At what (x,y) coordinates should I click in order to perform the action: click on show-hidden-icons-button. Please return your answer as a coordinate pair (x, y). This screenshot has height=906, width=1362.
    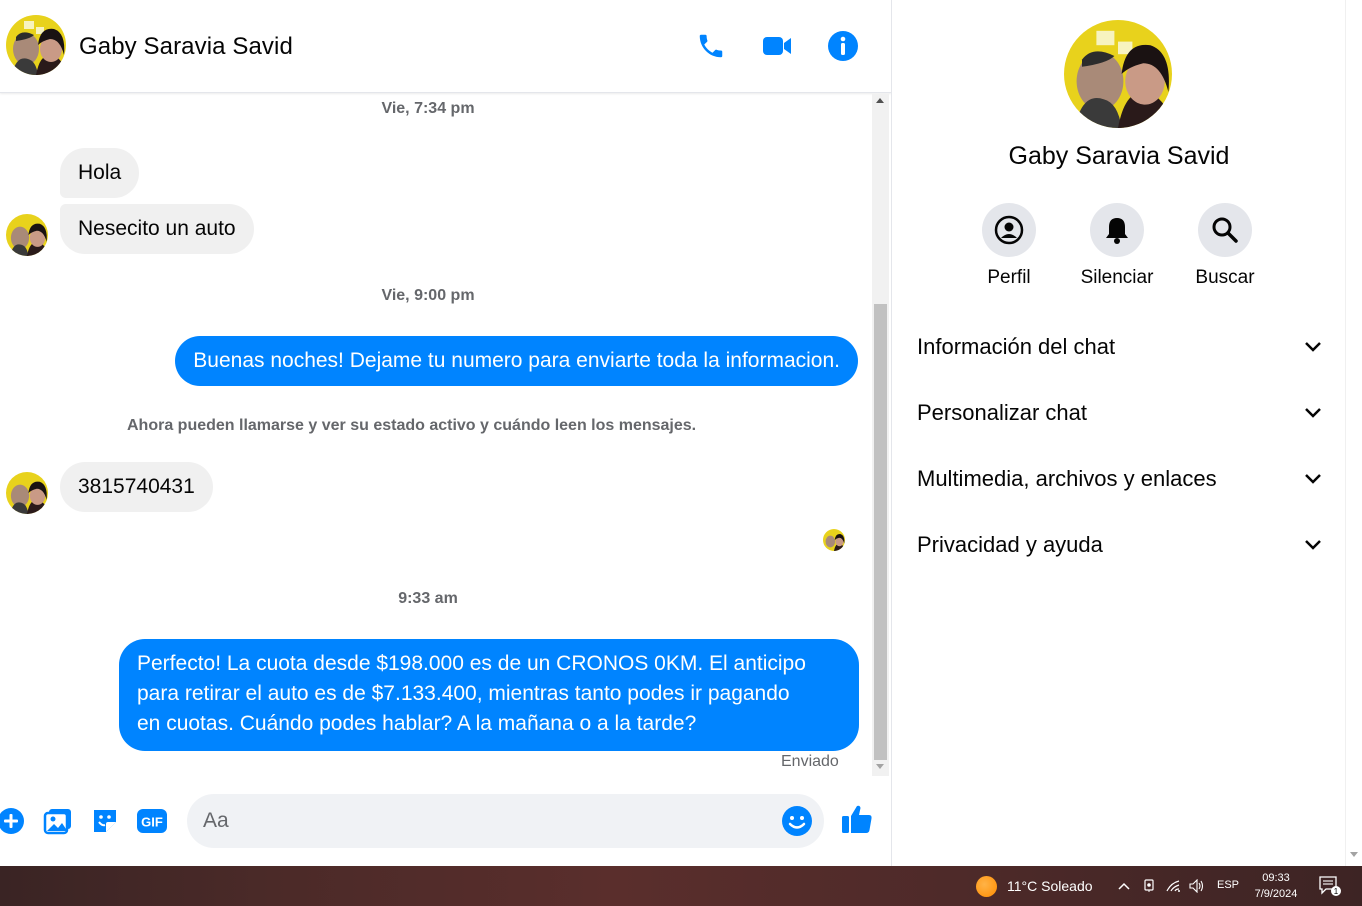
    Looking at the image, I should click on (1124, 886).